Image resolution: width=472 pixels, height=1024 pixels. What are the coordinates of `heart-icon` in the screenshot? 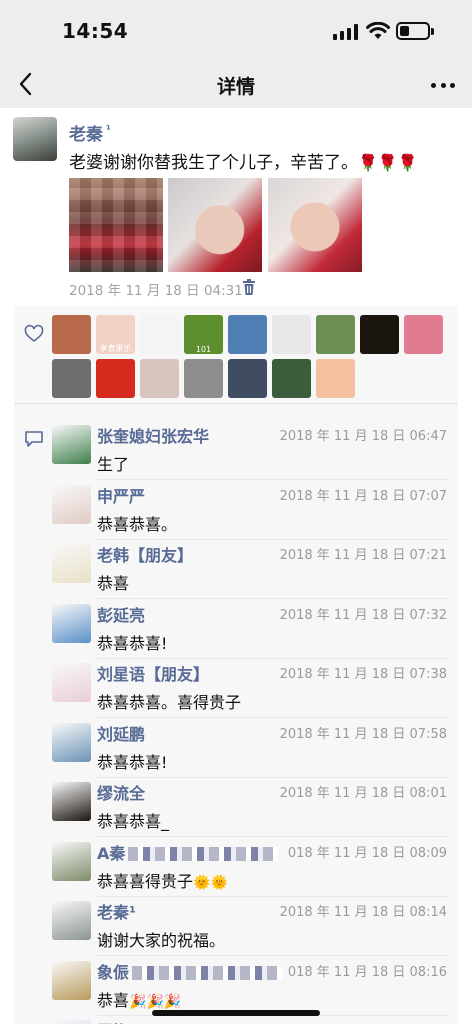 It's located at (34, 333).